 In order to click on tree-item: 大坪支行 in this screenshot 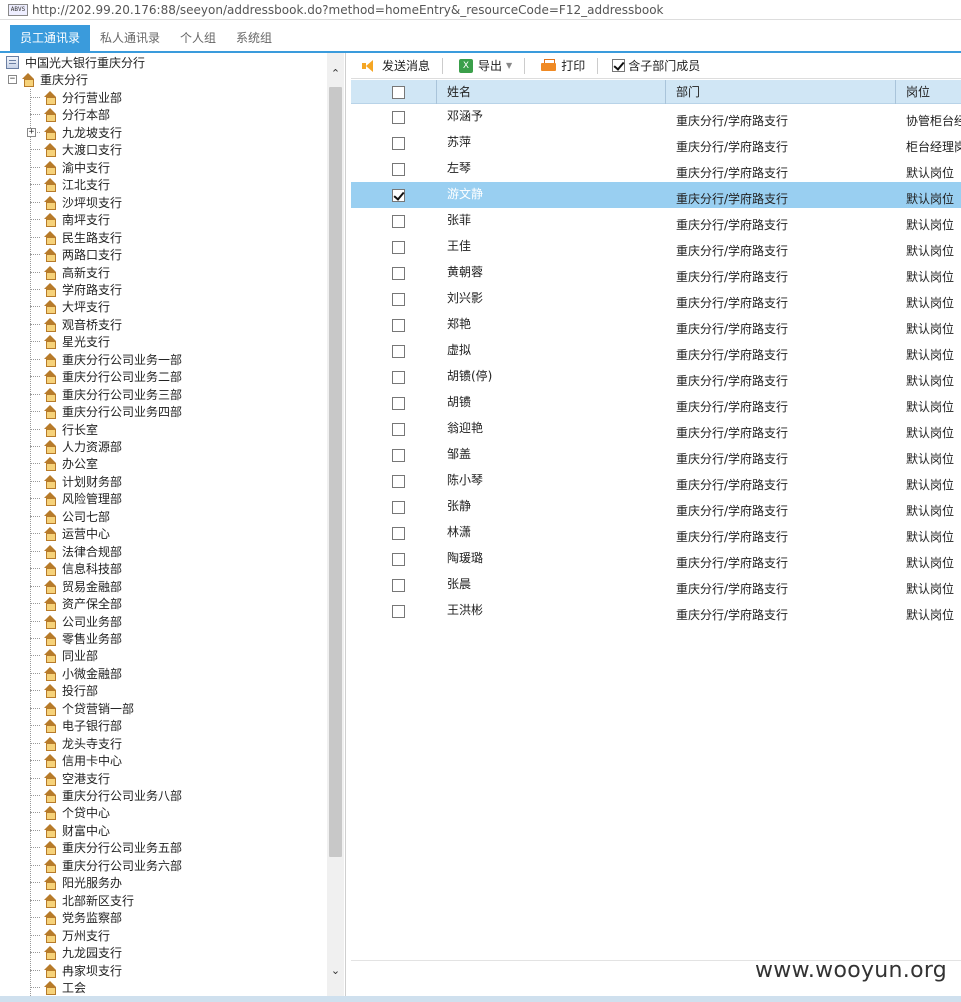, I will do `click(76, 306)`.